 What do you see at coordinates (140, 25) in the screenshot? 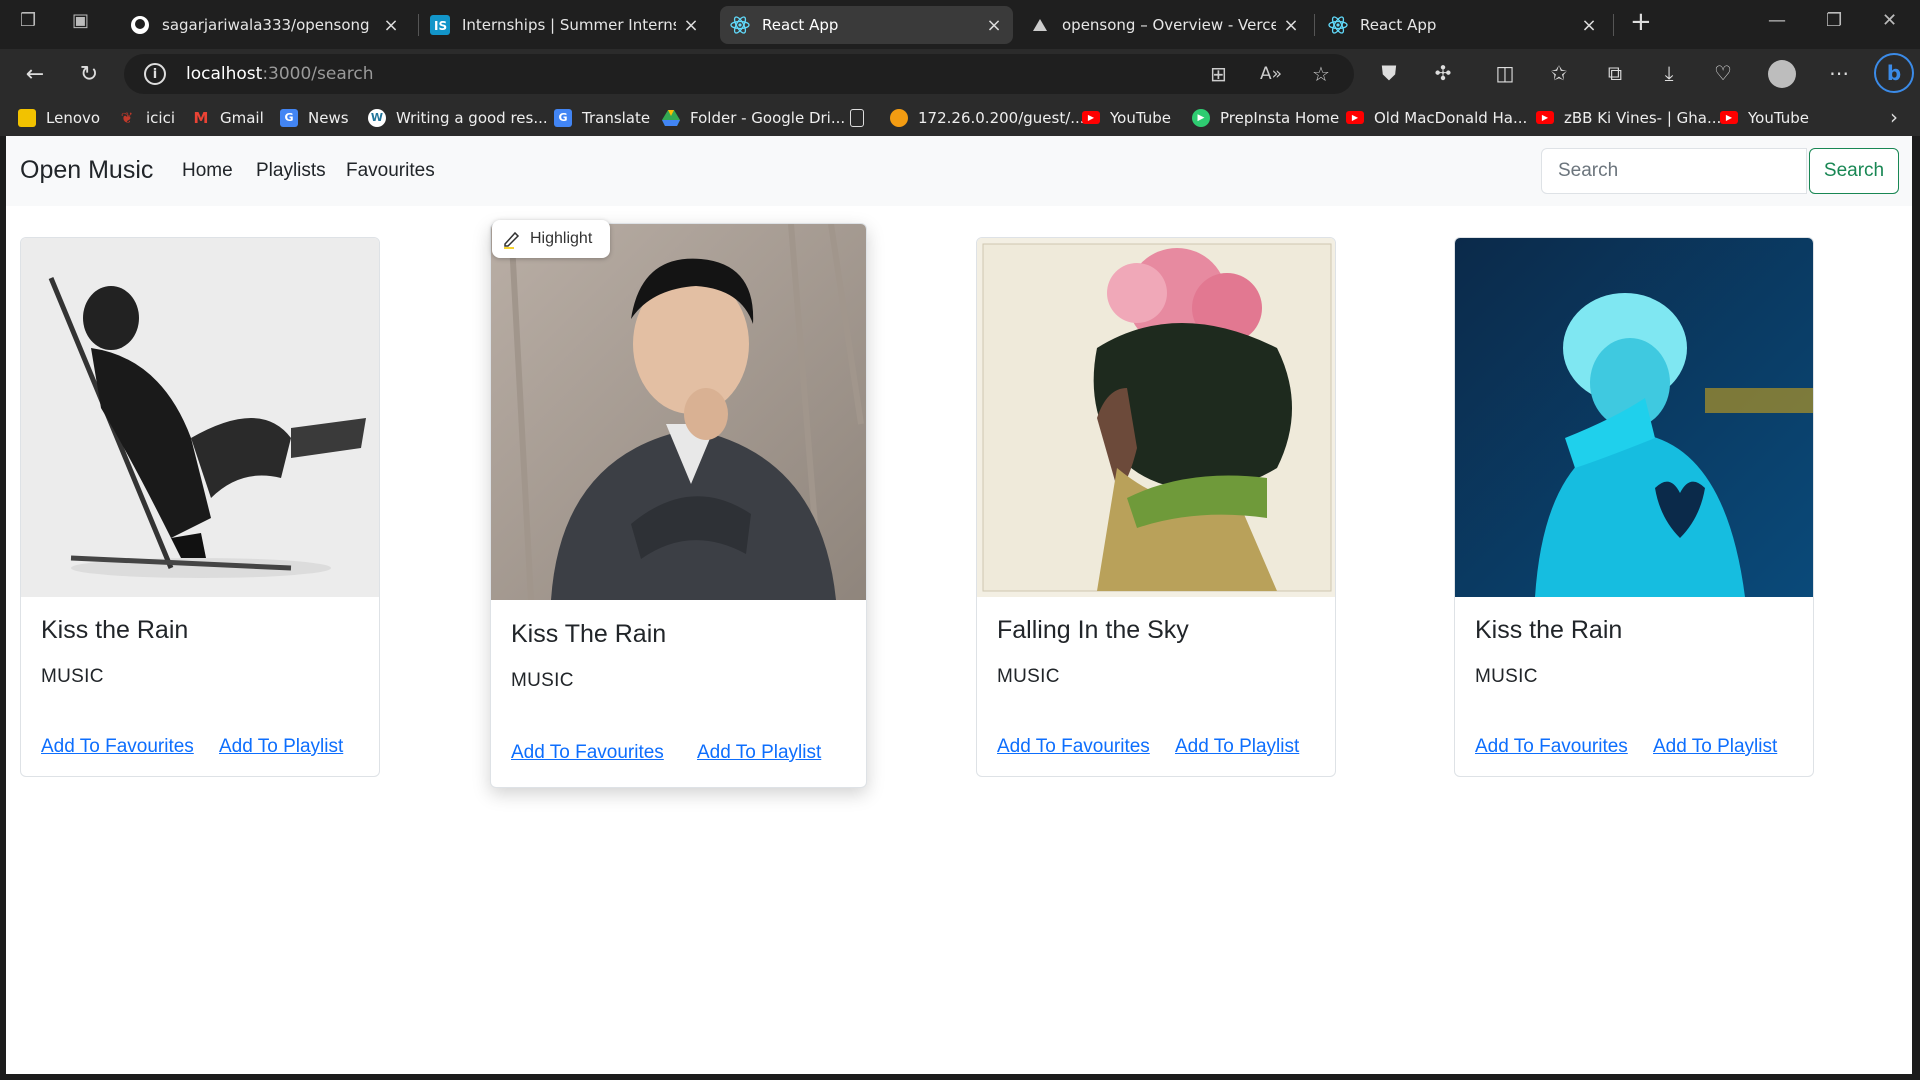
I see `github-icon` at bounding box center [140, 25].